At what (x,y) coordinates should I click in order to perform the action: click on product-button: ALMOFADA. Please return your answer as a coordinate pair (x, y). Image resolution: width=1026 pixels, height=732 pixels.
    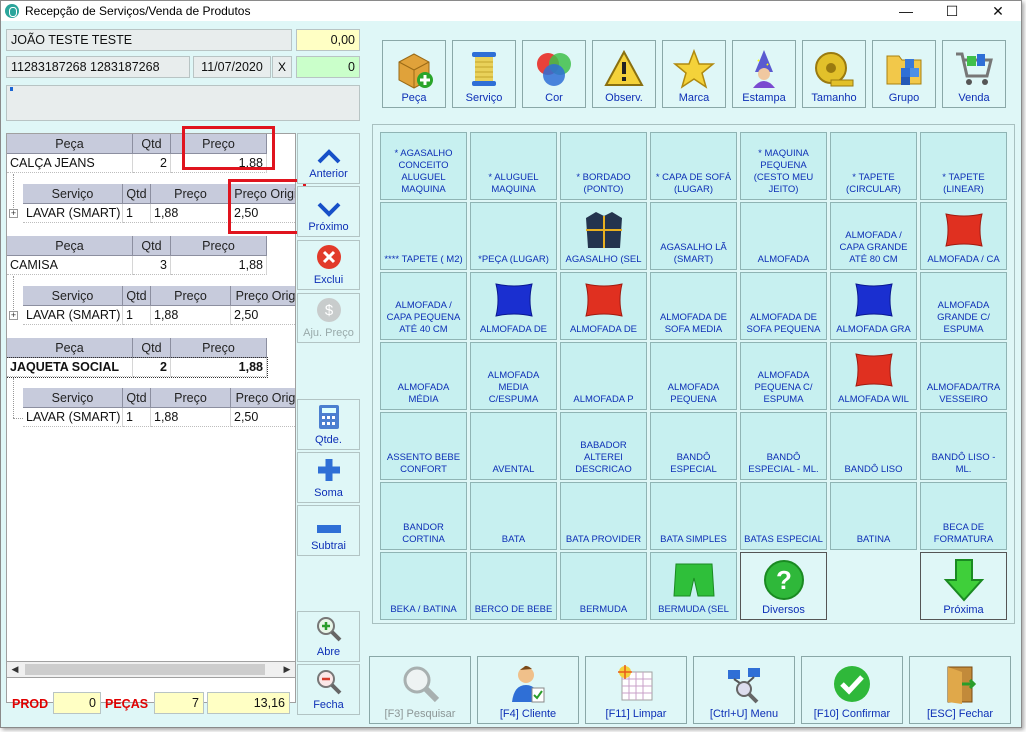
    Looking at the image, I should click on (783, 236).